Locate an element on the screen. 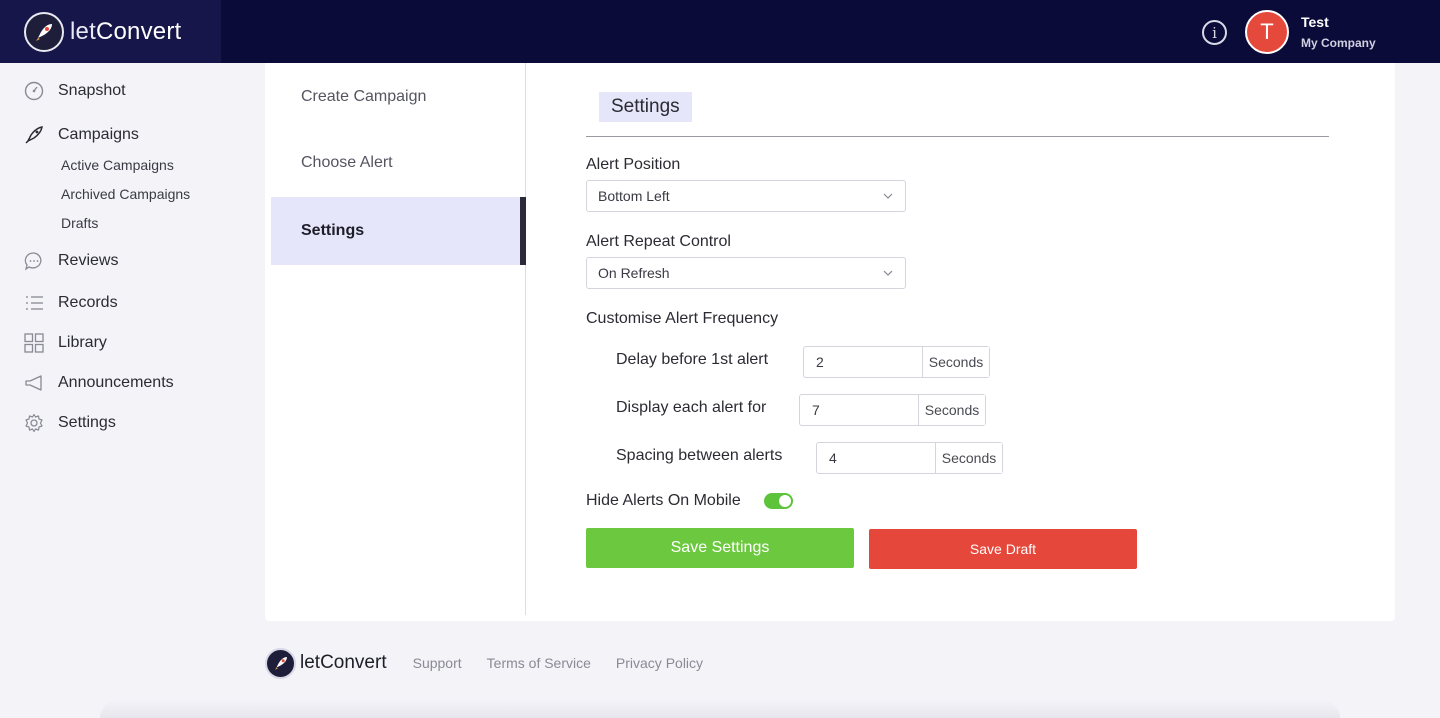 The width and height of the screenshot is (1440, 718). user-company: My Company is located at coordinates (1338, 43).